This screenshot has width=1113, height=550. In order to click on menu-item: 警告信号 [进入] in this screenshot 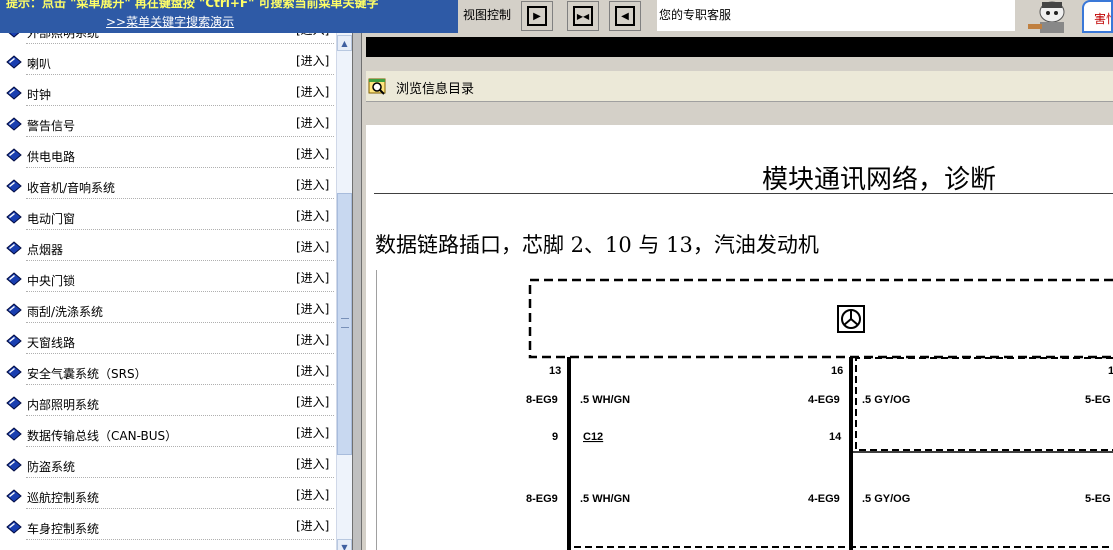, I will do `click(168, 123)`.